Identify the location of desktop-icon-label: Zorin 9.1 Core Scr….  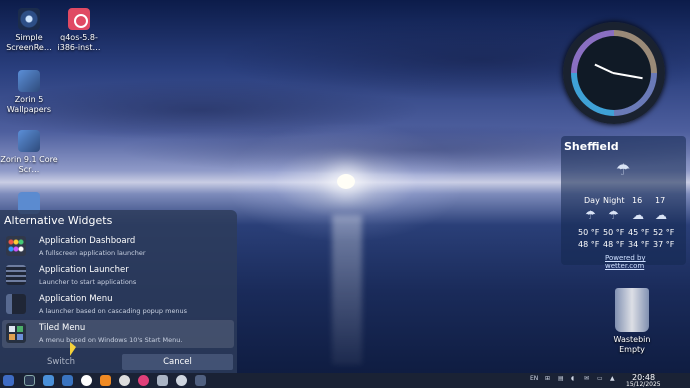
(29, 164).